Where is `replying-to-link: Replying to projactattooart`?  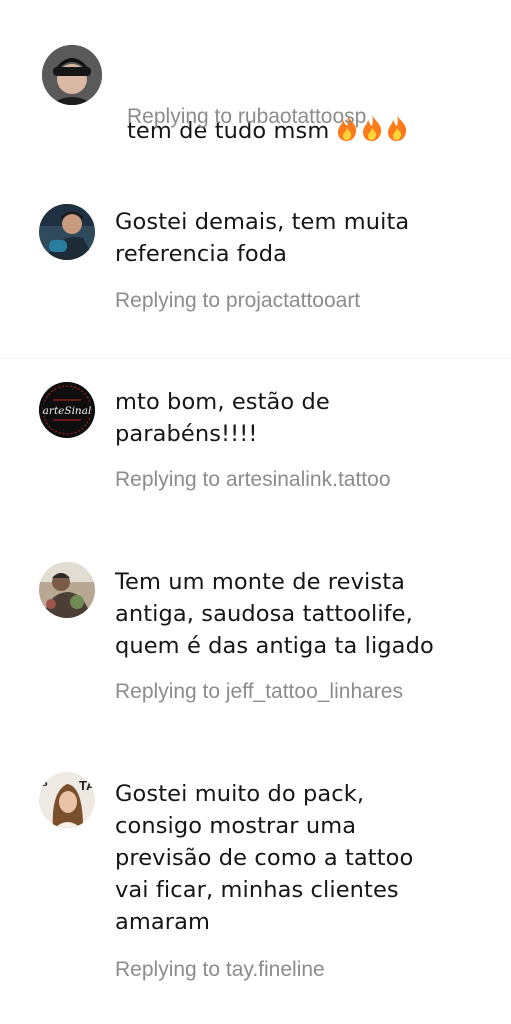 replying-to-link: Replying to projactattooart is located at coordinates (237, 301).